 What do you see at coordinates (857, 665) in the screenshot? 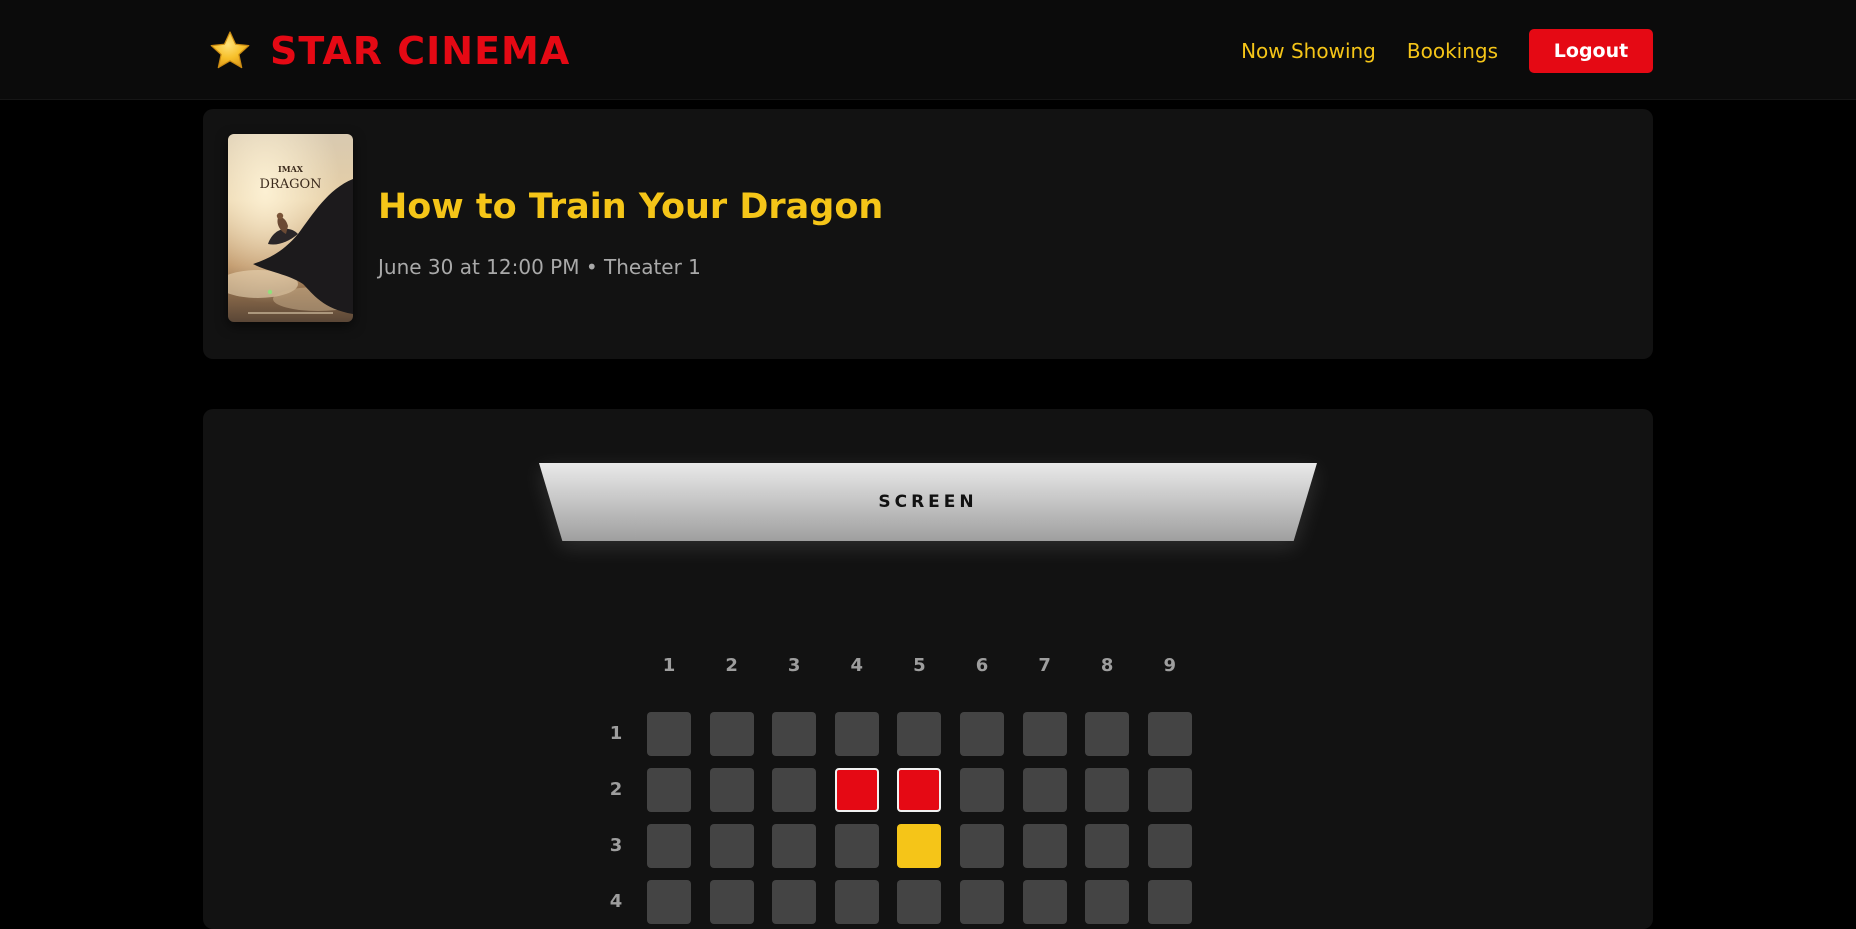
I see `seat-column-label: 4` at bounding box center [857, 665].